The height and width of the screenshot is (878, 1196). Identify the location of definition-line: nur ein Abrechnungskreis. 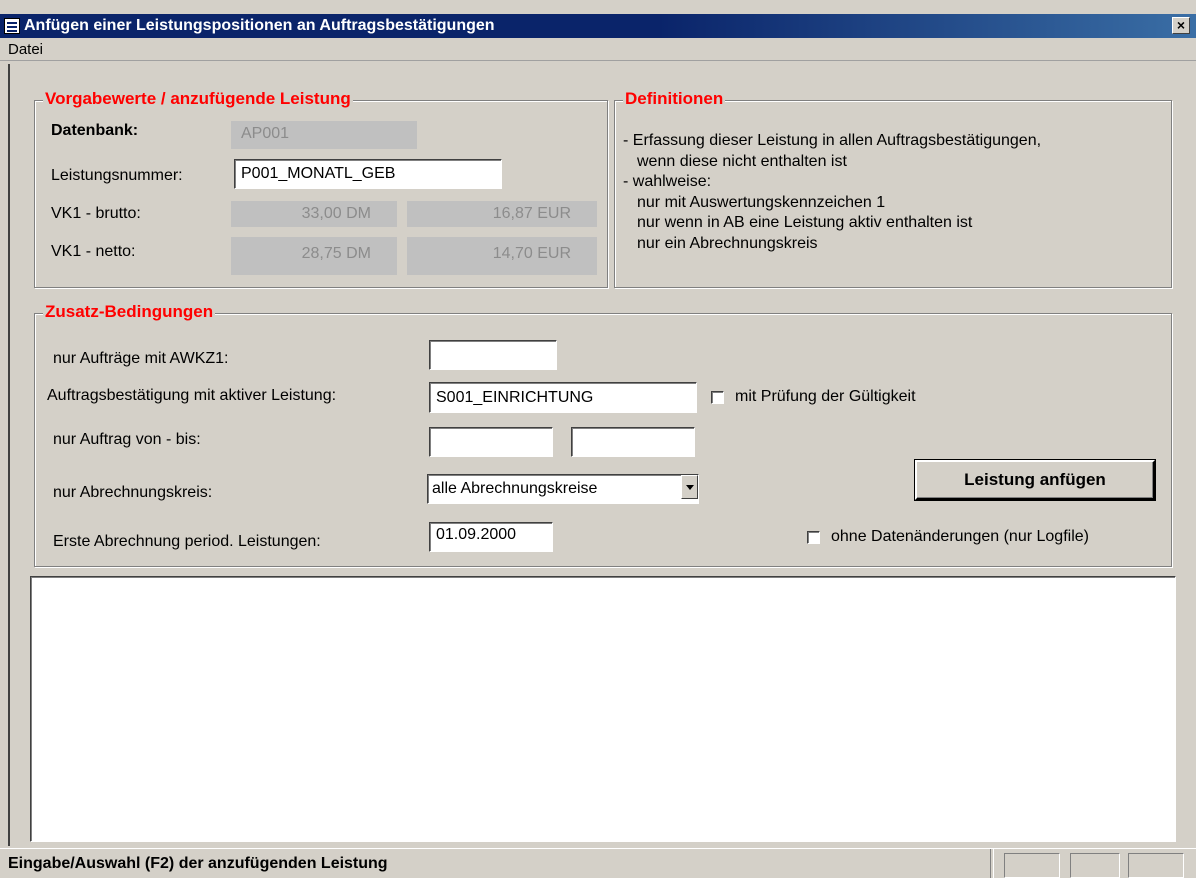
(727, 243).